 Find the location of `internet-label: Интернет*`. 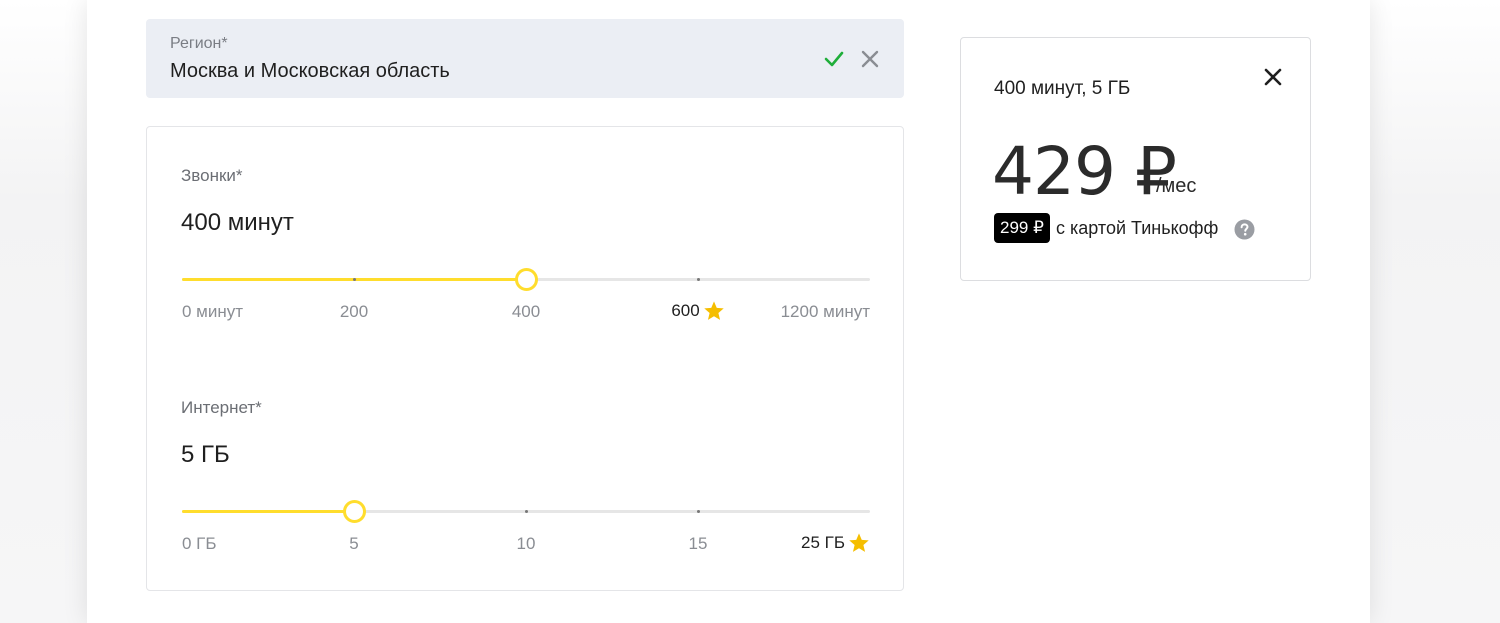

internet-label: Интернет* is located at coordinates (221, 407).